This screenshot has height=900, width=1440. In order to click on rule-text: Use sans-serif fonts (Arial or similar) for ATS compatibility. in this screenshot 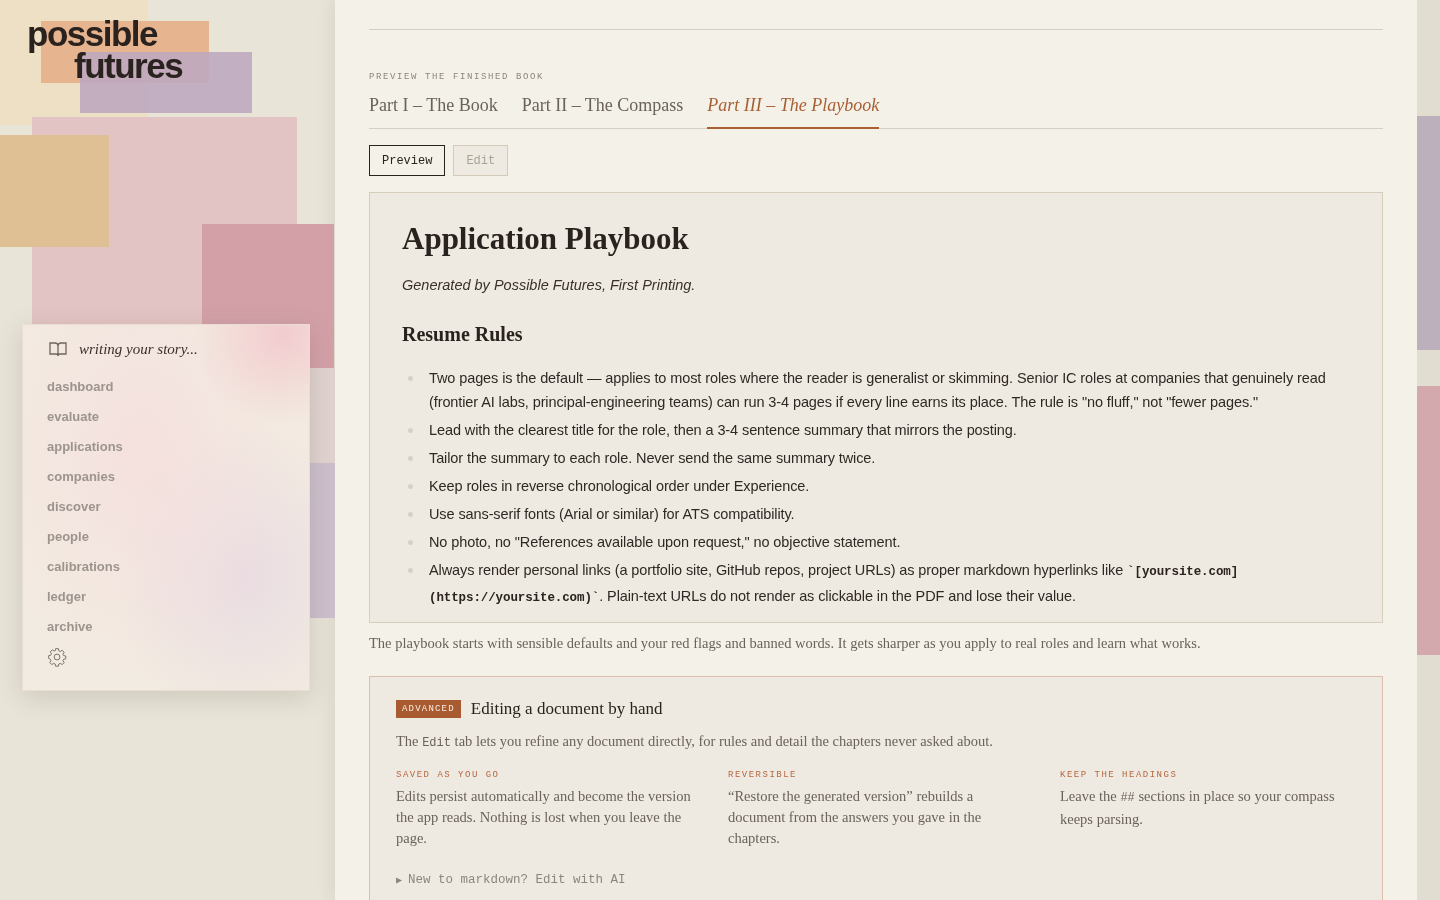, I will do `click(612, 514)`.